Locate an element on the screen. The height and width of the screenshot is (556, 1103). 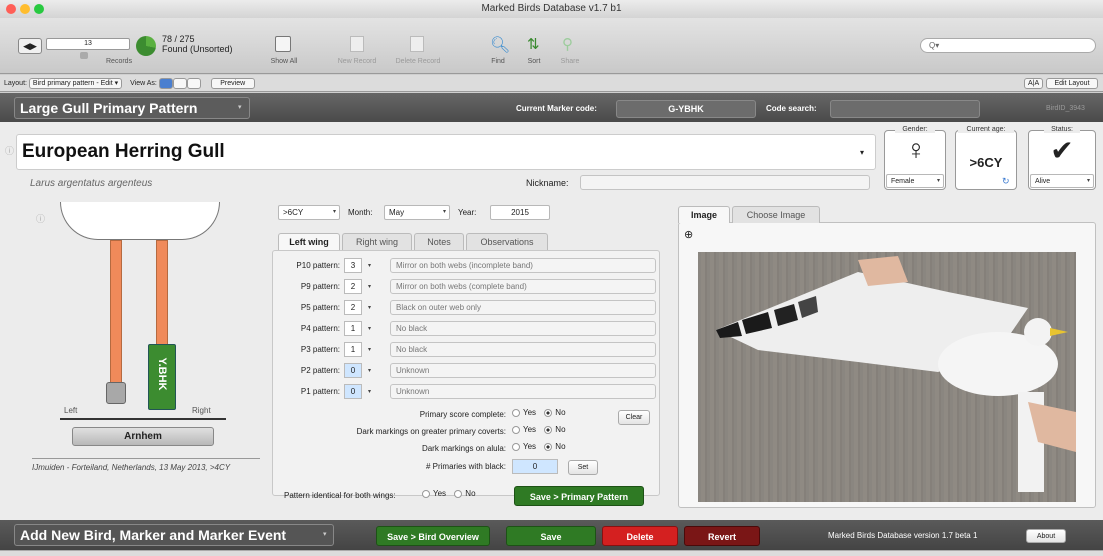
show-all-button: Show All is located at coordinates (284, 61).